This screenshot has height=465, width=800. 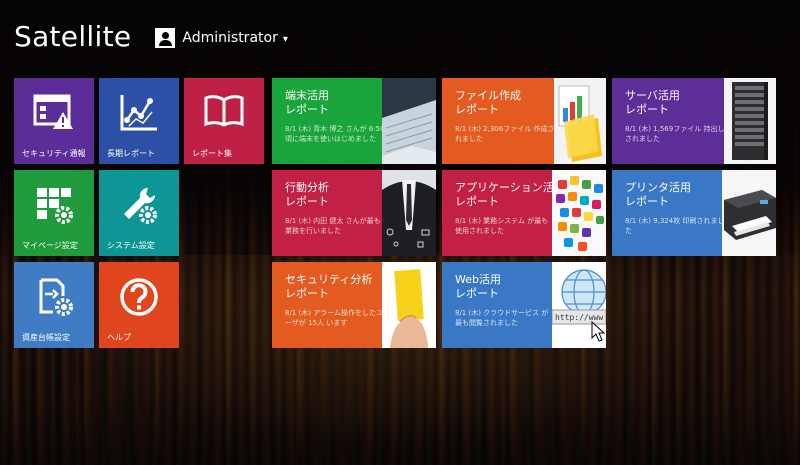 What do you see at coordinates (694, 121) in the screenshot?
I see `tile-server-usage-report: サーバ活用 レポート 8/1 (木) 1,569ファイル 持出しされました` at bounding box center [694, 121].